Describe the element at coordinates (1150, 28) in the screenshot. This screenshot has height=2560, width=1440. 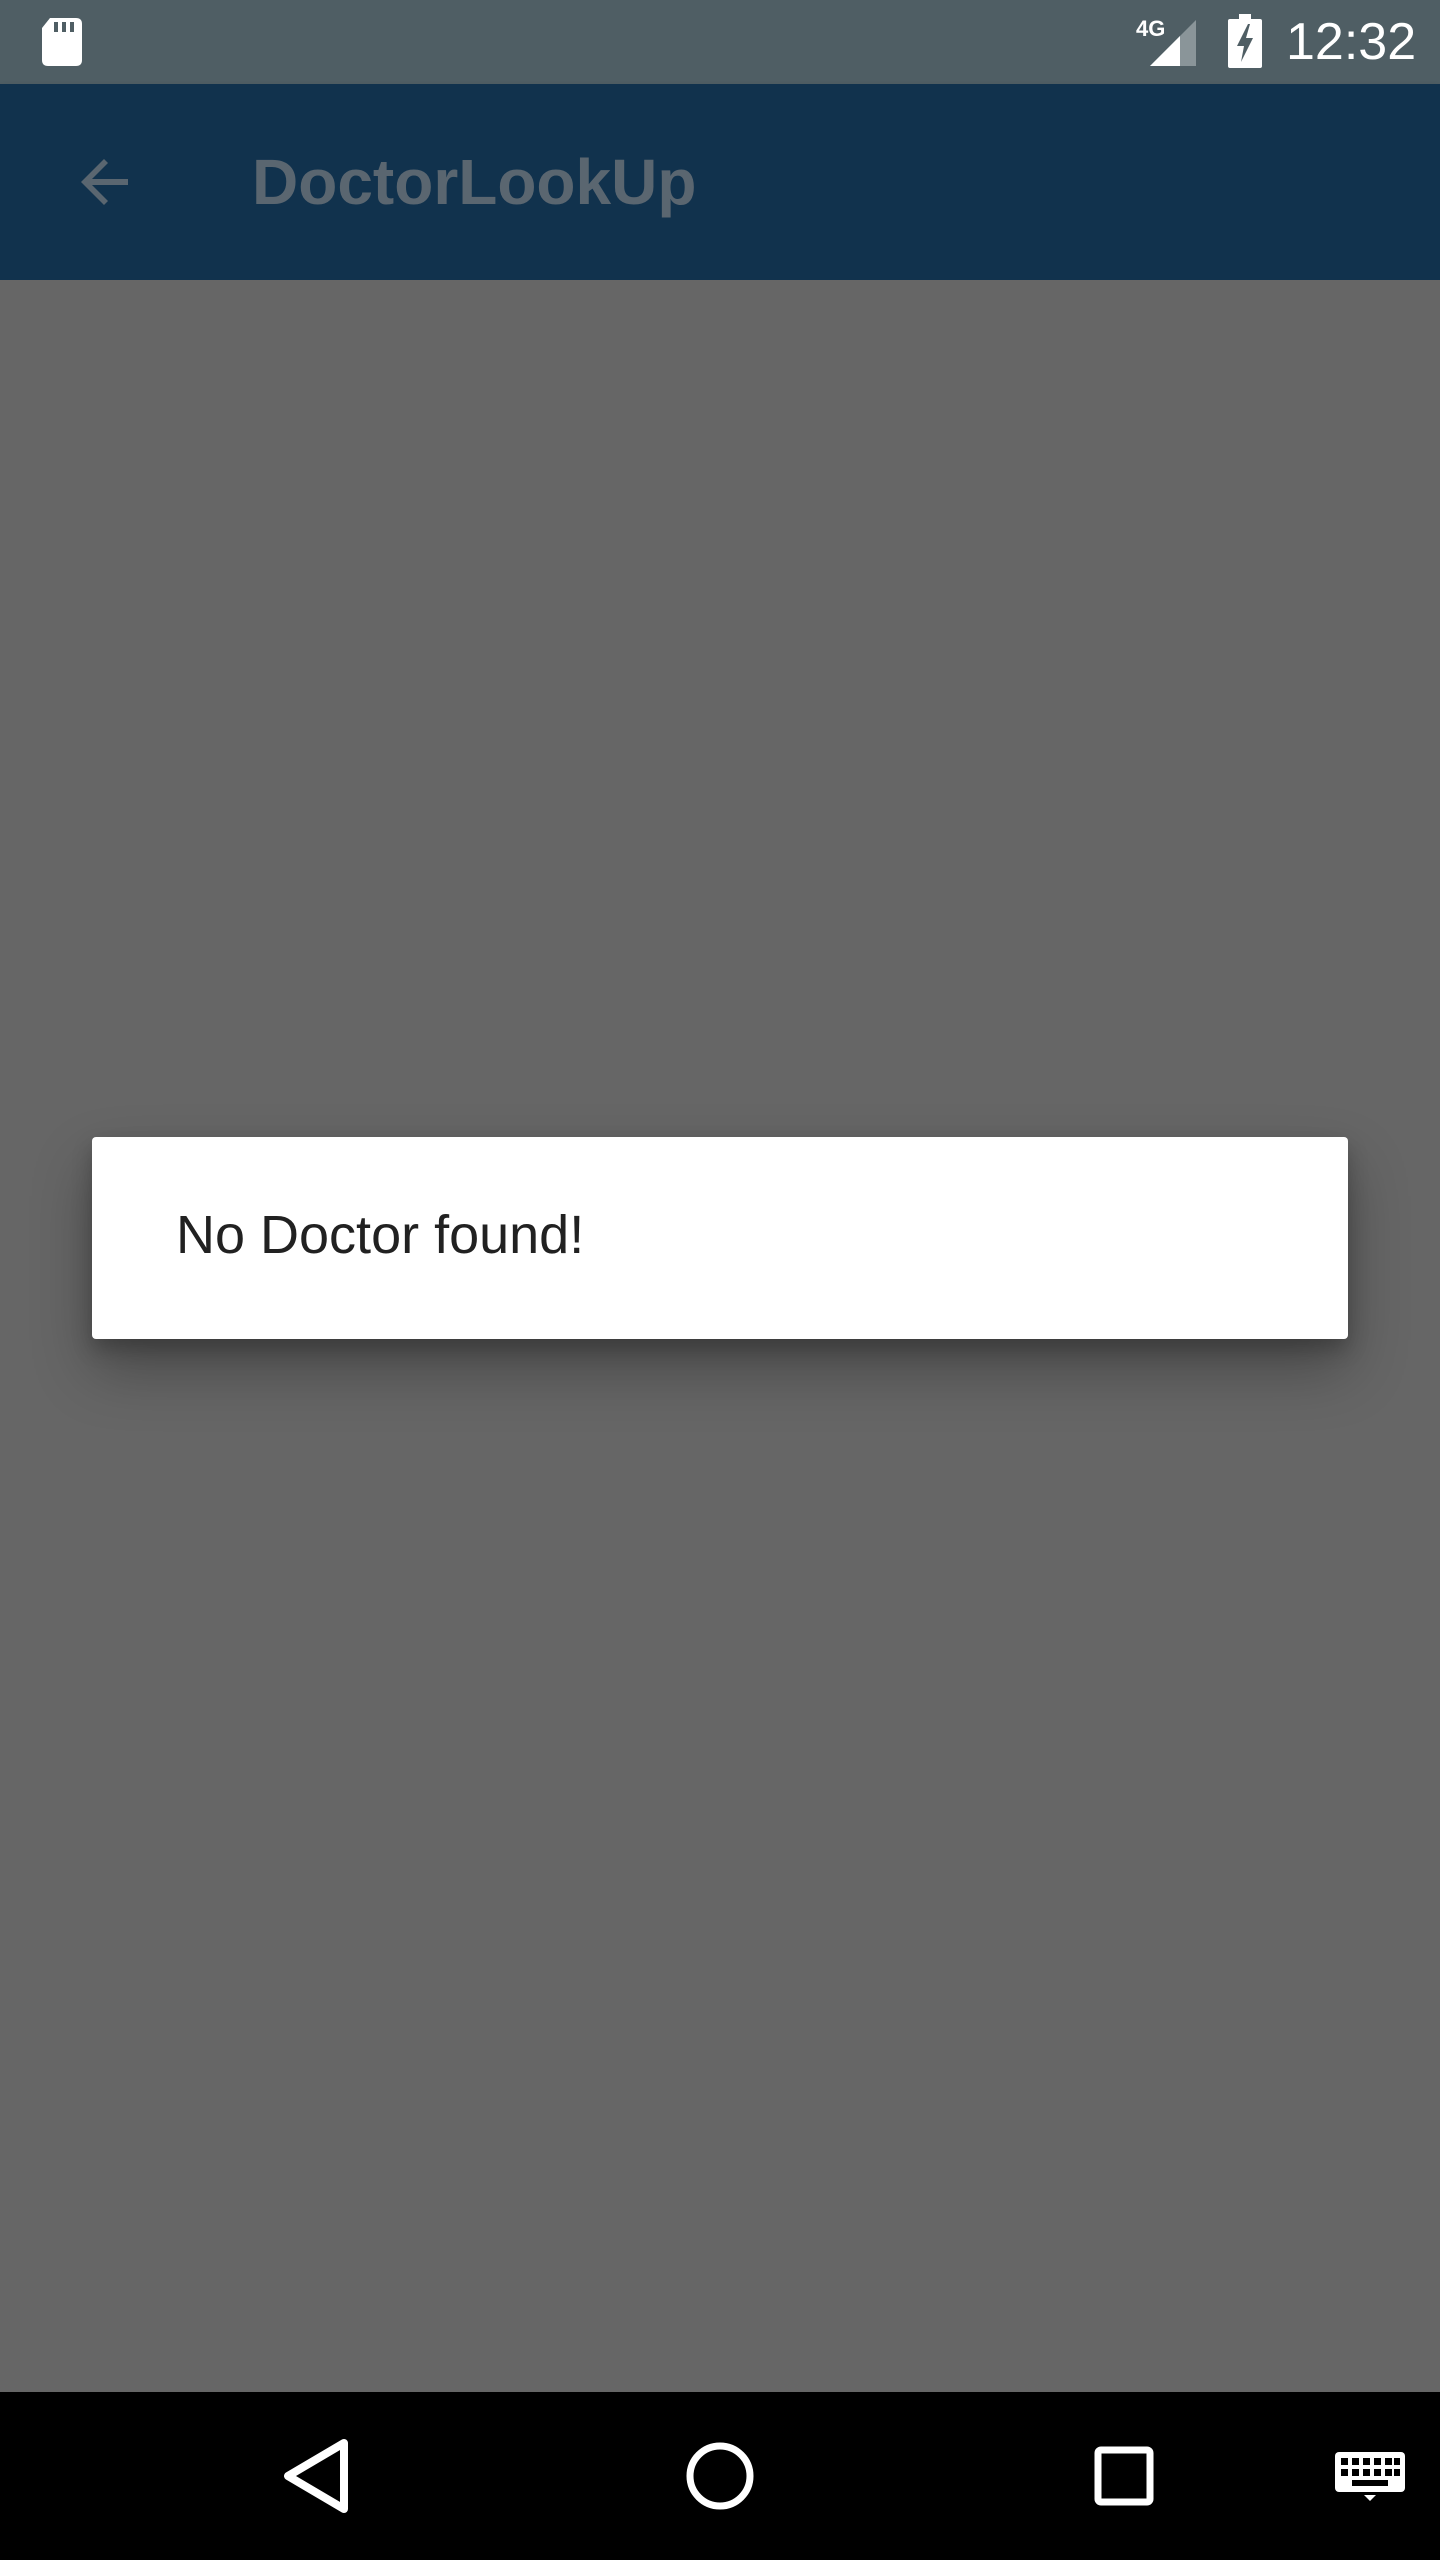
I see `network-type-label: 4G` at that location.